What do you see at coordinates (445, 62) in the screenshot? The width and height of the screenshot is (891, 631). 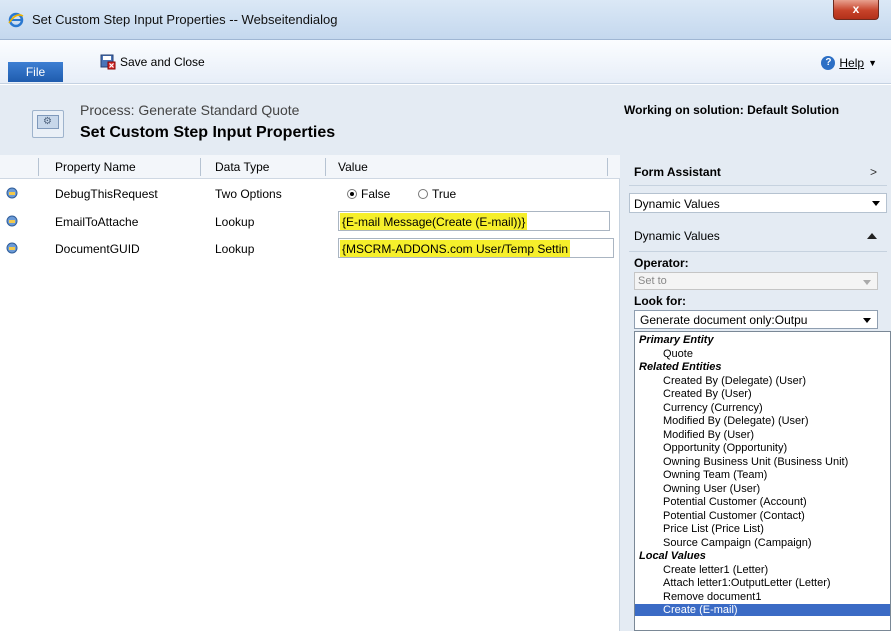 I see `ribbon: File Save and Close ? Help ▼` at bounding box center [445, 62].